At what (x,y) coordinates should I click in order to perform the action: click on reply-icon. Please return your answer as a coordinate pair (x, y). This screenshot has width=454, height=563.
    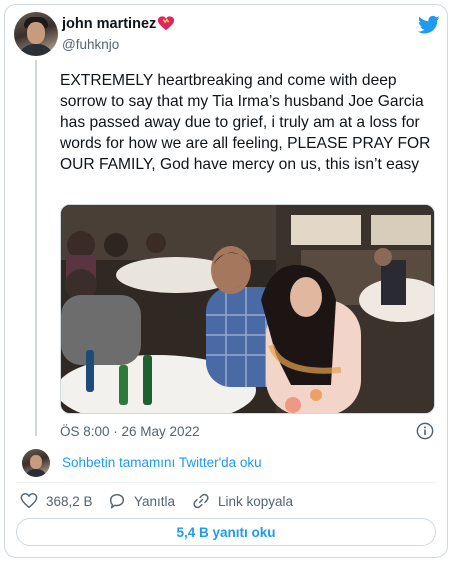
    Looking at the image, I should click on (117, 501).